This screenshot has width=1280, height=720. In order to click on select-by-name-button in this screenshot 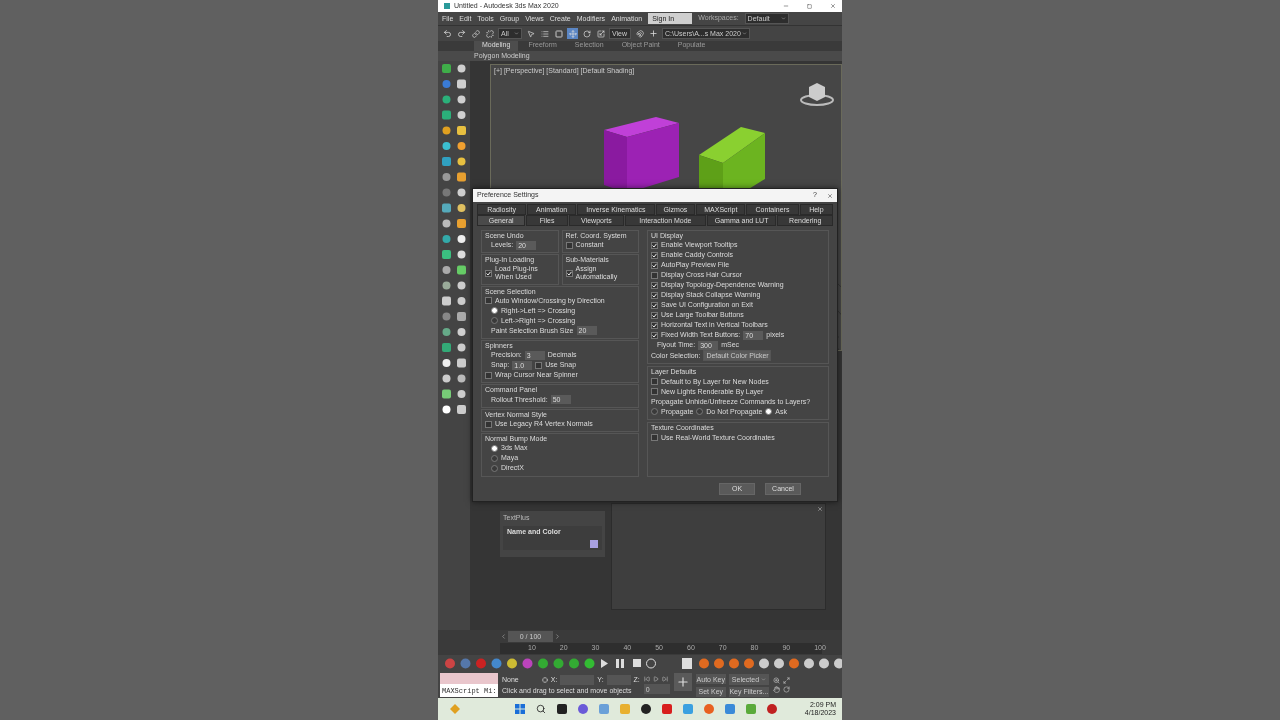, I will do `click(544, 33)`.